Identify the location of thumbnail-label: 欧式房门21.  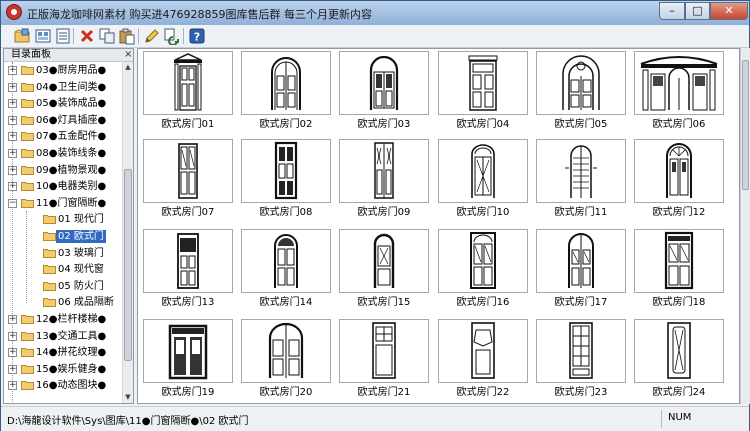
(384, 392).